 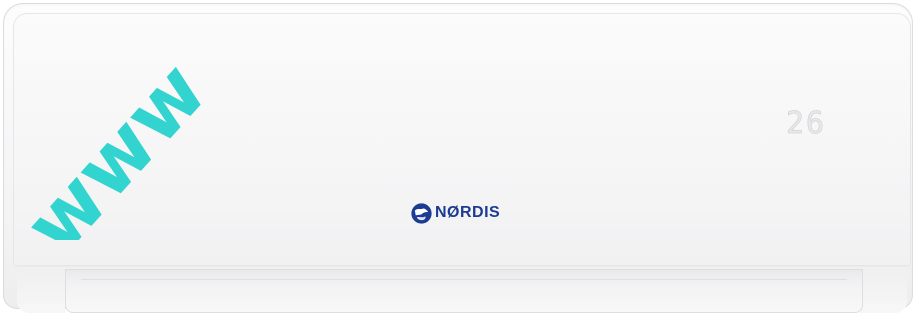 What do you see at coordinates (464, 291) in the screenshot?
I see `air-louver` at bounding box center [464, 291].